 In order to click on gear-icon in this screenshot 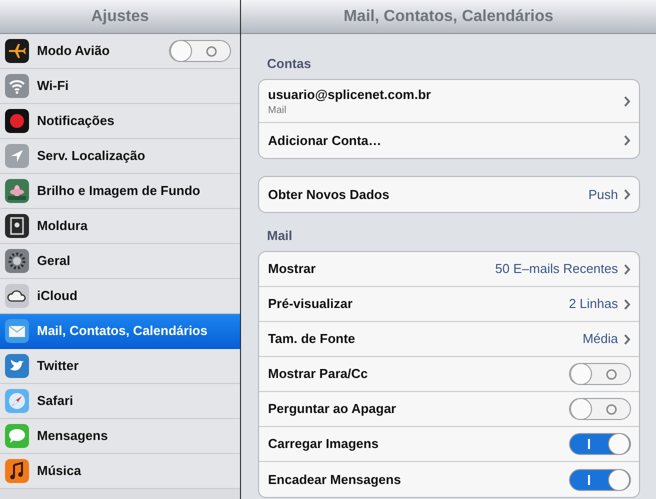, I will do `click(17, 261)`.